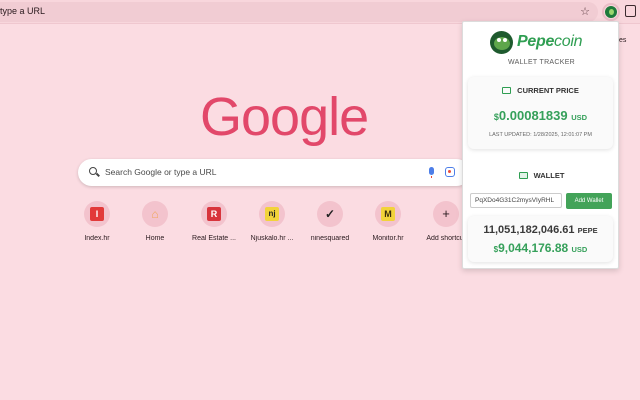 Image resolution: width=640 pixels, height=400 pixels. What do you see at coordinates (568, 41) in the screenshot?
I see `brand-rest: coin` at bounding box center [568, 41].